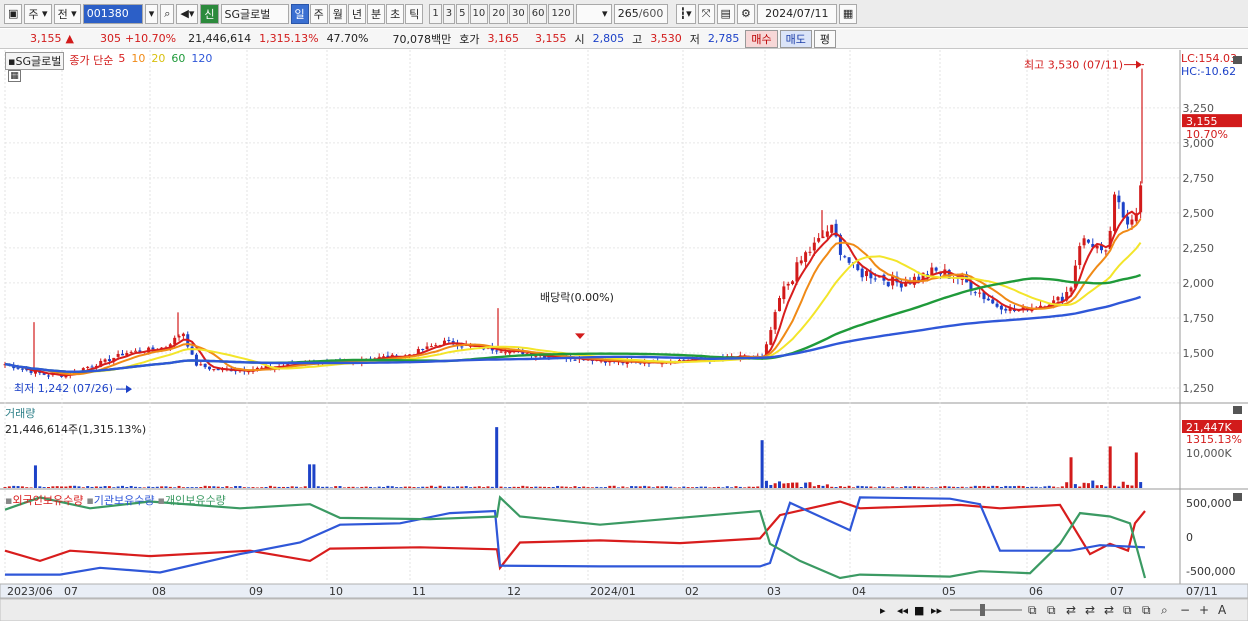 Image resolution: width=1248 pixels, height=621 pixels. I want to click on toolbar-icon-6: ⧉, so click(1146, 610).